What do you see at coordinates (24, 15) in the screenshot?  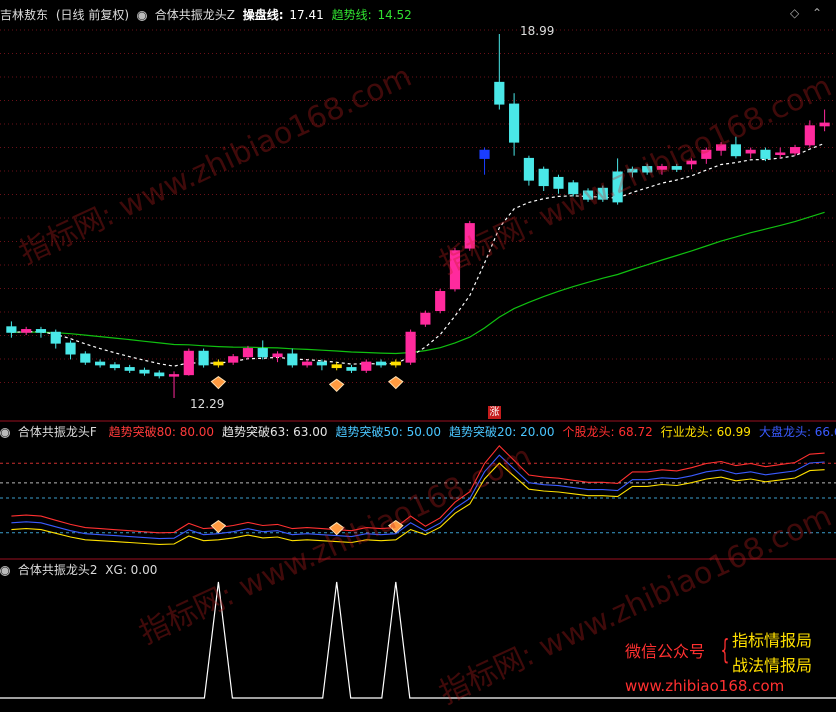 I see `stock-name: 吉林敖东` at bounding box center [24, 15].